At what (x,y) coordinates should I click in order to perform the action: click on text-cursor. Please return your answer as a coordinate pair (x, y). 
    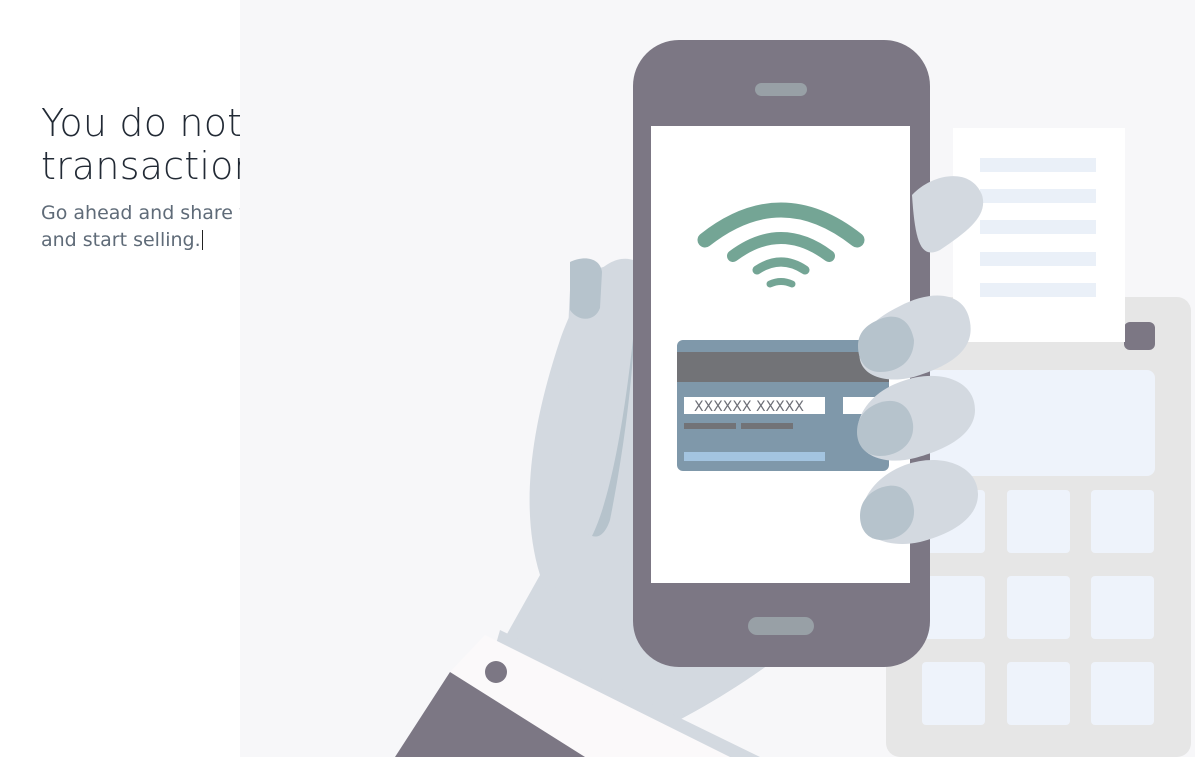
    Looking at the image, I should click on (202, 240).